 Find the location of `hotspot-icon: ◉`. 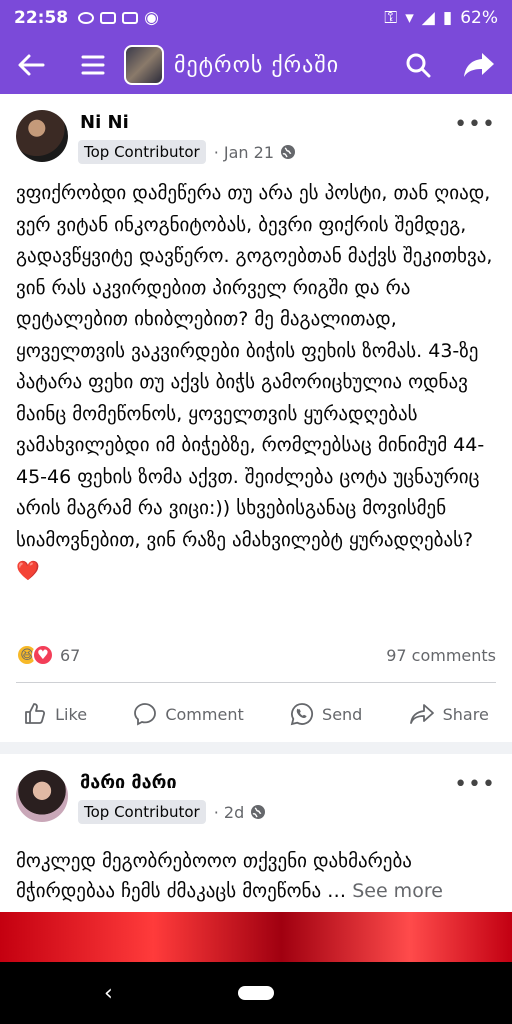

hotspot-icon: ◉ is located at coordinates (151, 18).